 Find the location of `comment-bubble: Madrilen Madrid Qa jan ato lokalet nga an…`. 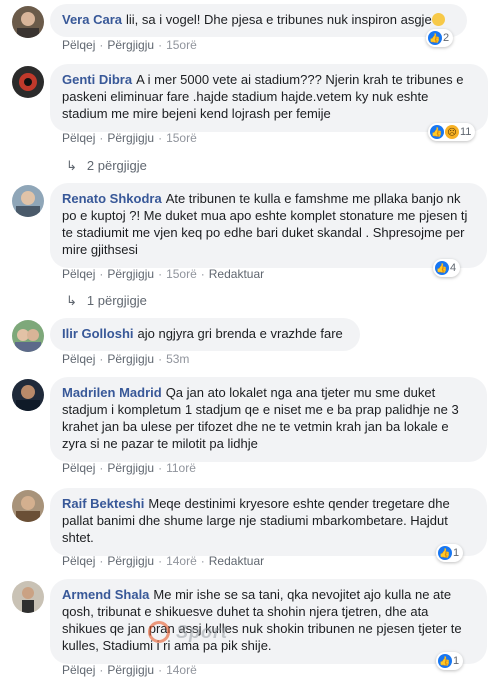

comment-bubble: Madrilen Madrid Qa jan ato lokalet nga an… is located at coordinates (268, 419).